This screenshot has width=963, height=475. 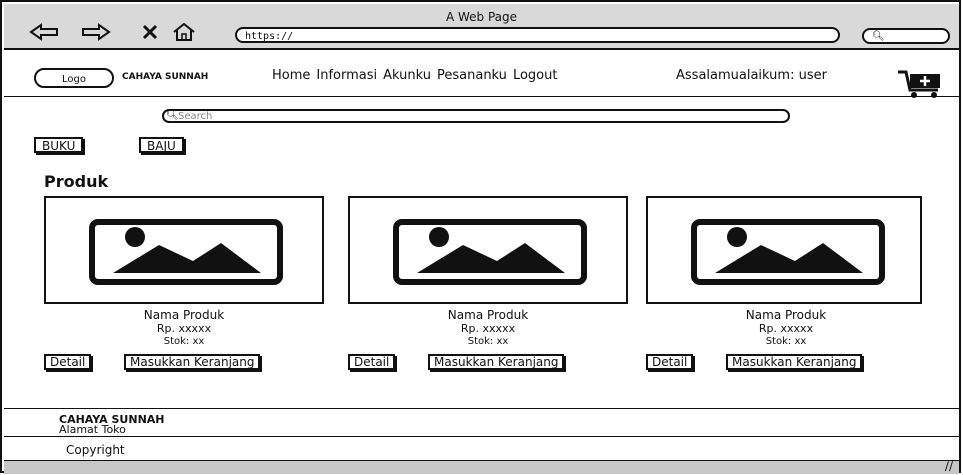 I want to click on user-greeting: Assalamualaikum: user, so click(x=751, y=75).